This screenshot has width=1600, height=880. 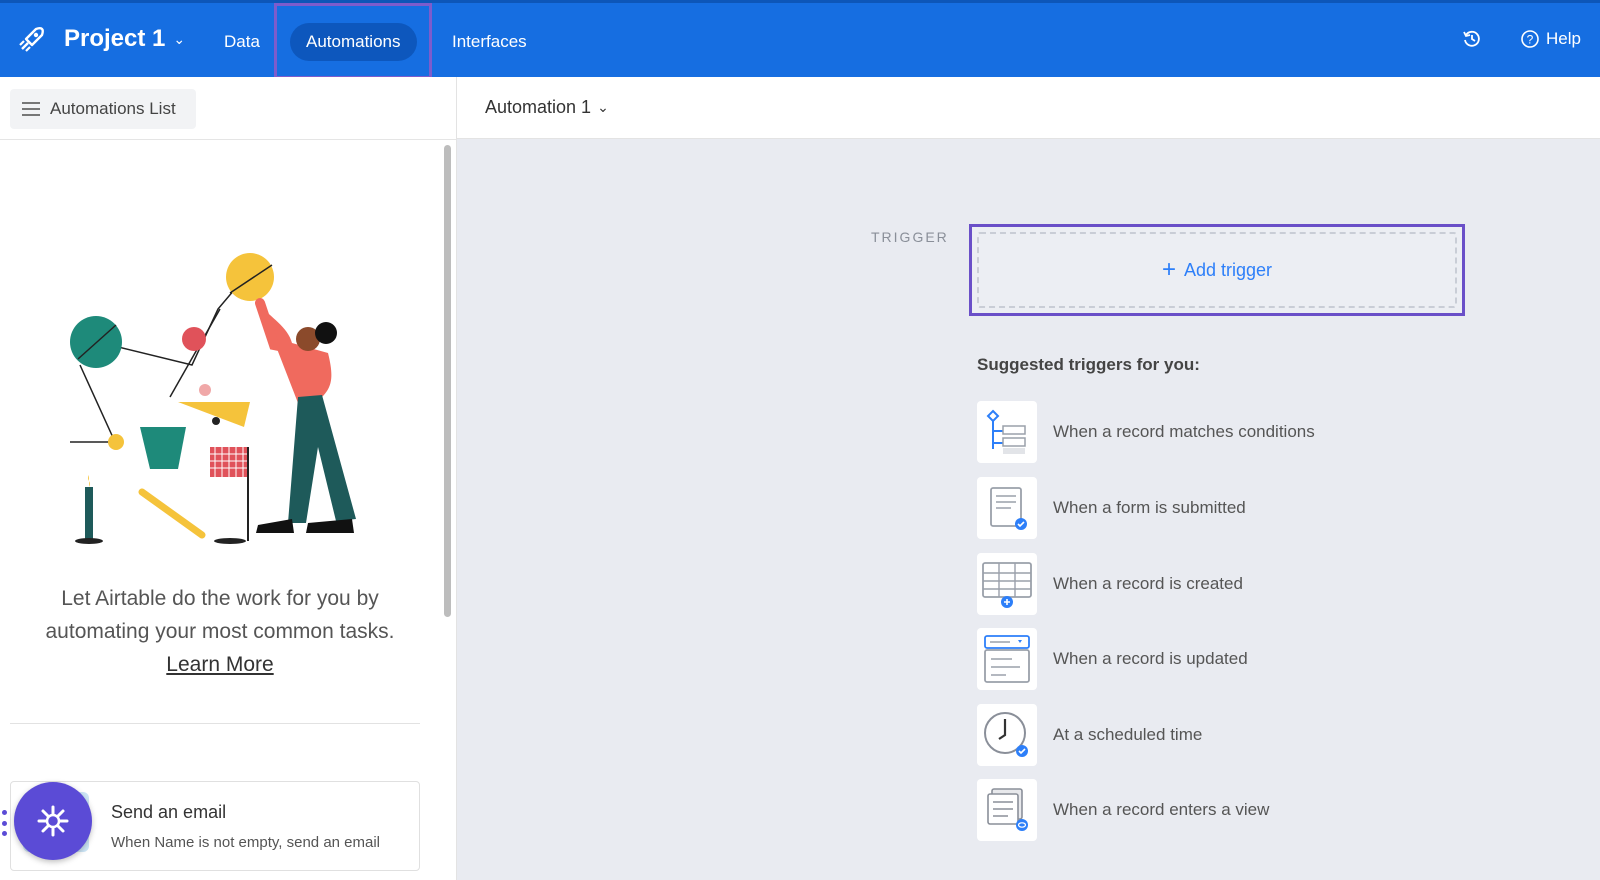 I want to click on assistant-fab-button, so click(x=53, y=821).